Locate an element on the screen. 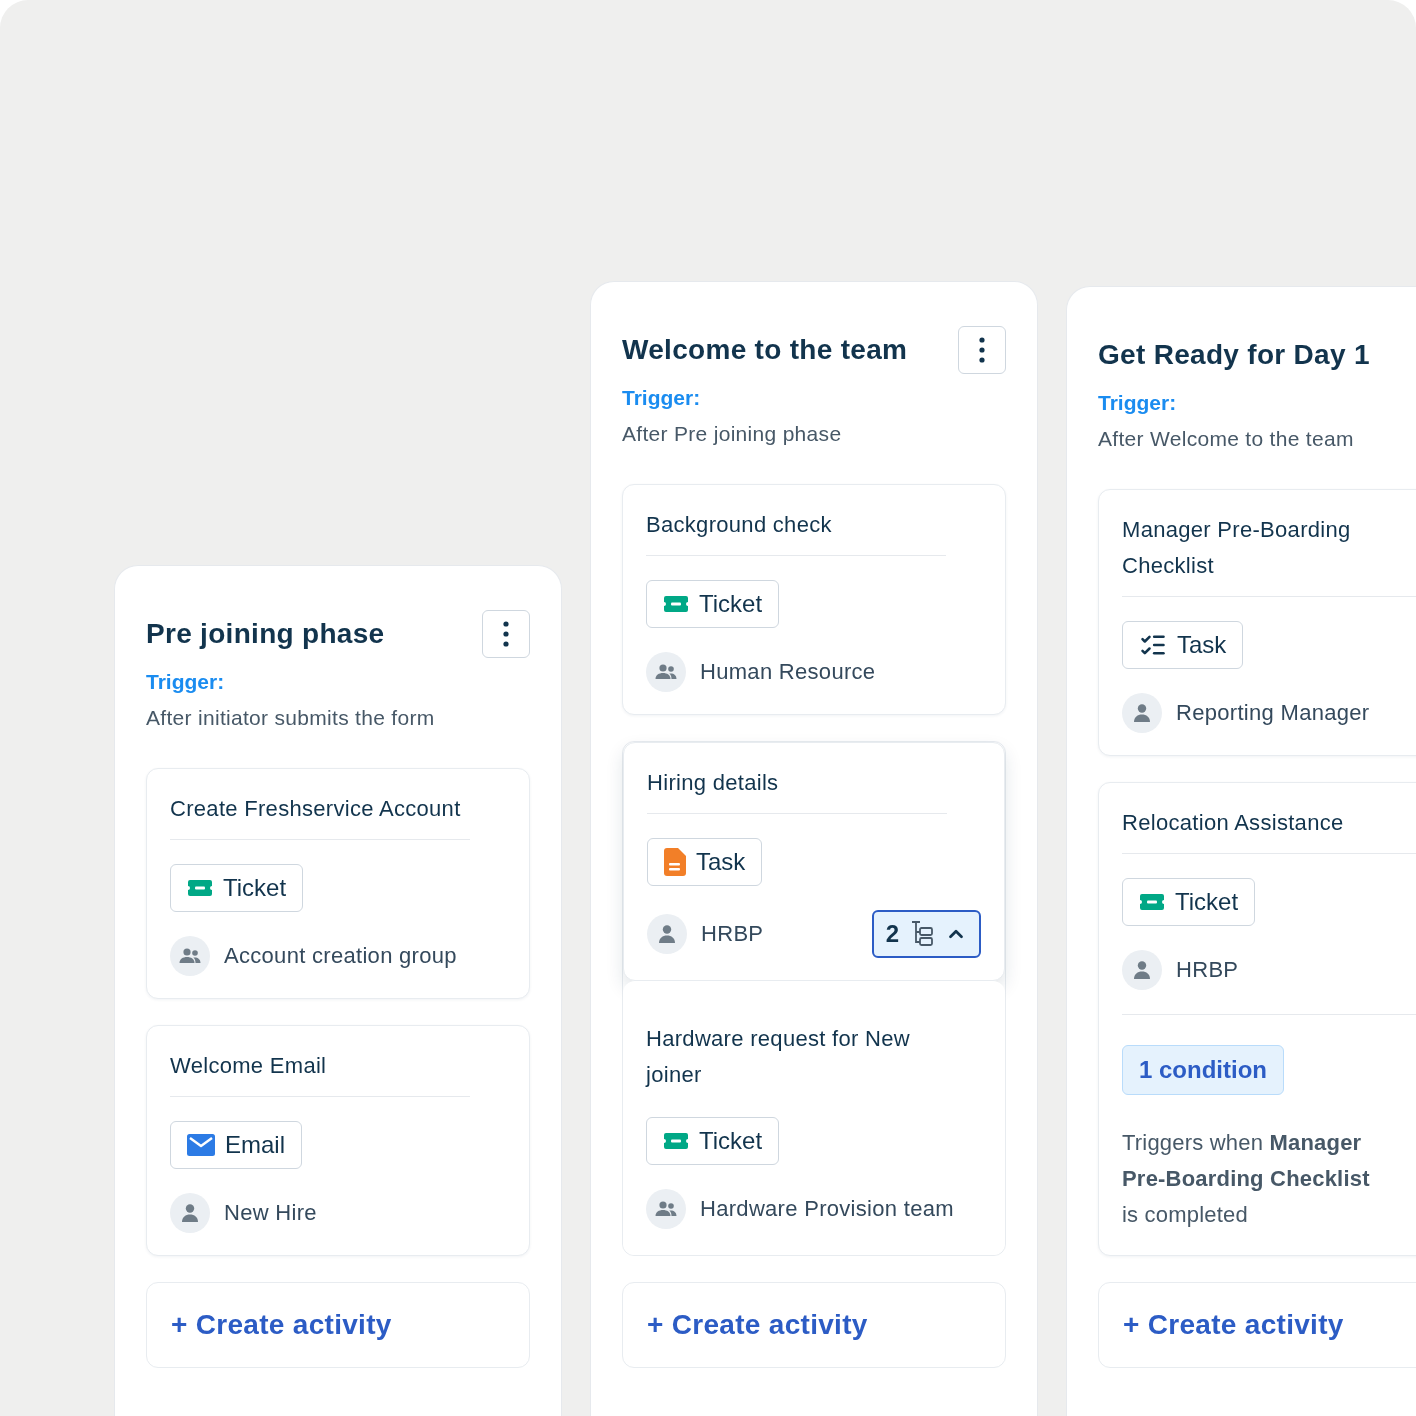 This screenshot has height=1416, width=1416. activity-card: Background check Ticket Human Resource is located at coordinates (814, 599).